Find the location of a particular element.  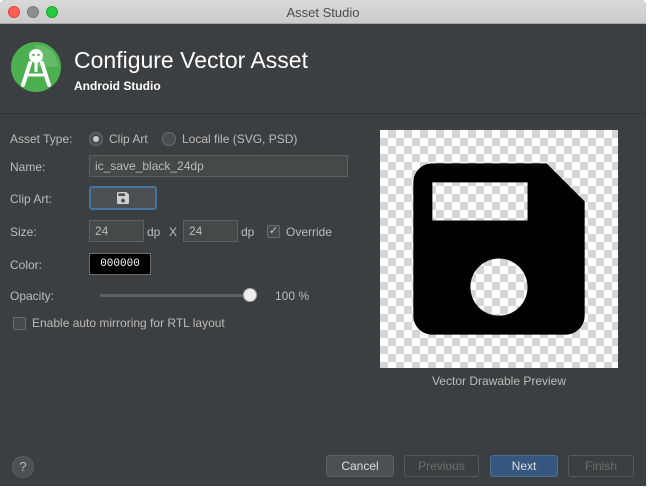

override-label: Override is located at coordinates (309, 232).